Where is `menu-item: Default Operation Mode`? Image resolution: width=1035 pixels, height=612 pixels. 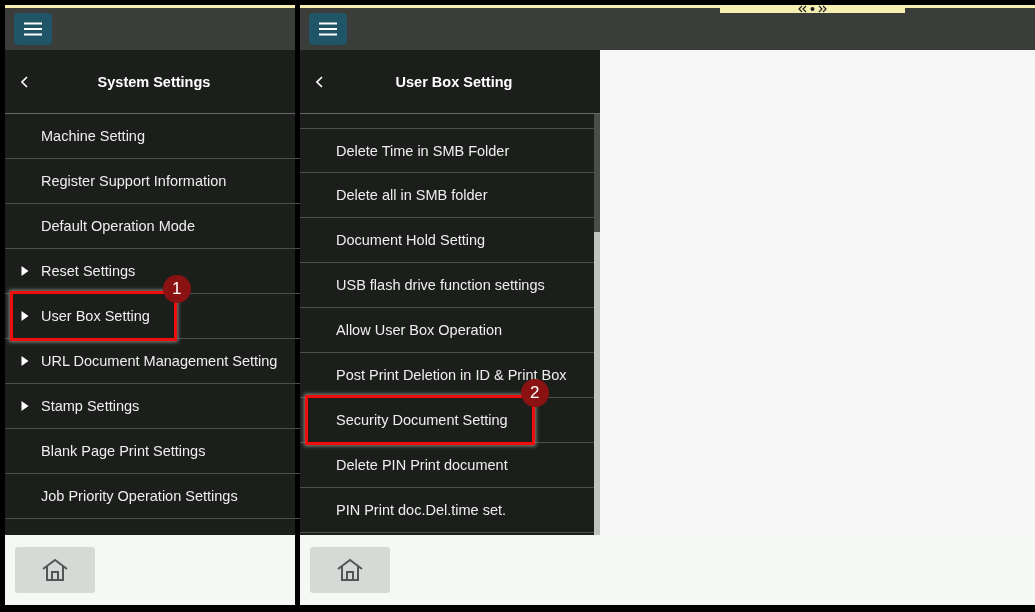
menu-item: Default Operation Mode is located at coordinates (116, 226).